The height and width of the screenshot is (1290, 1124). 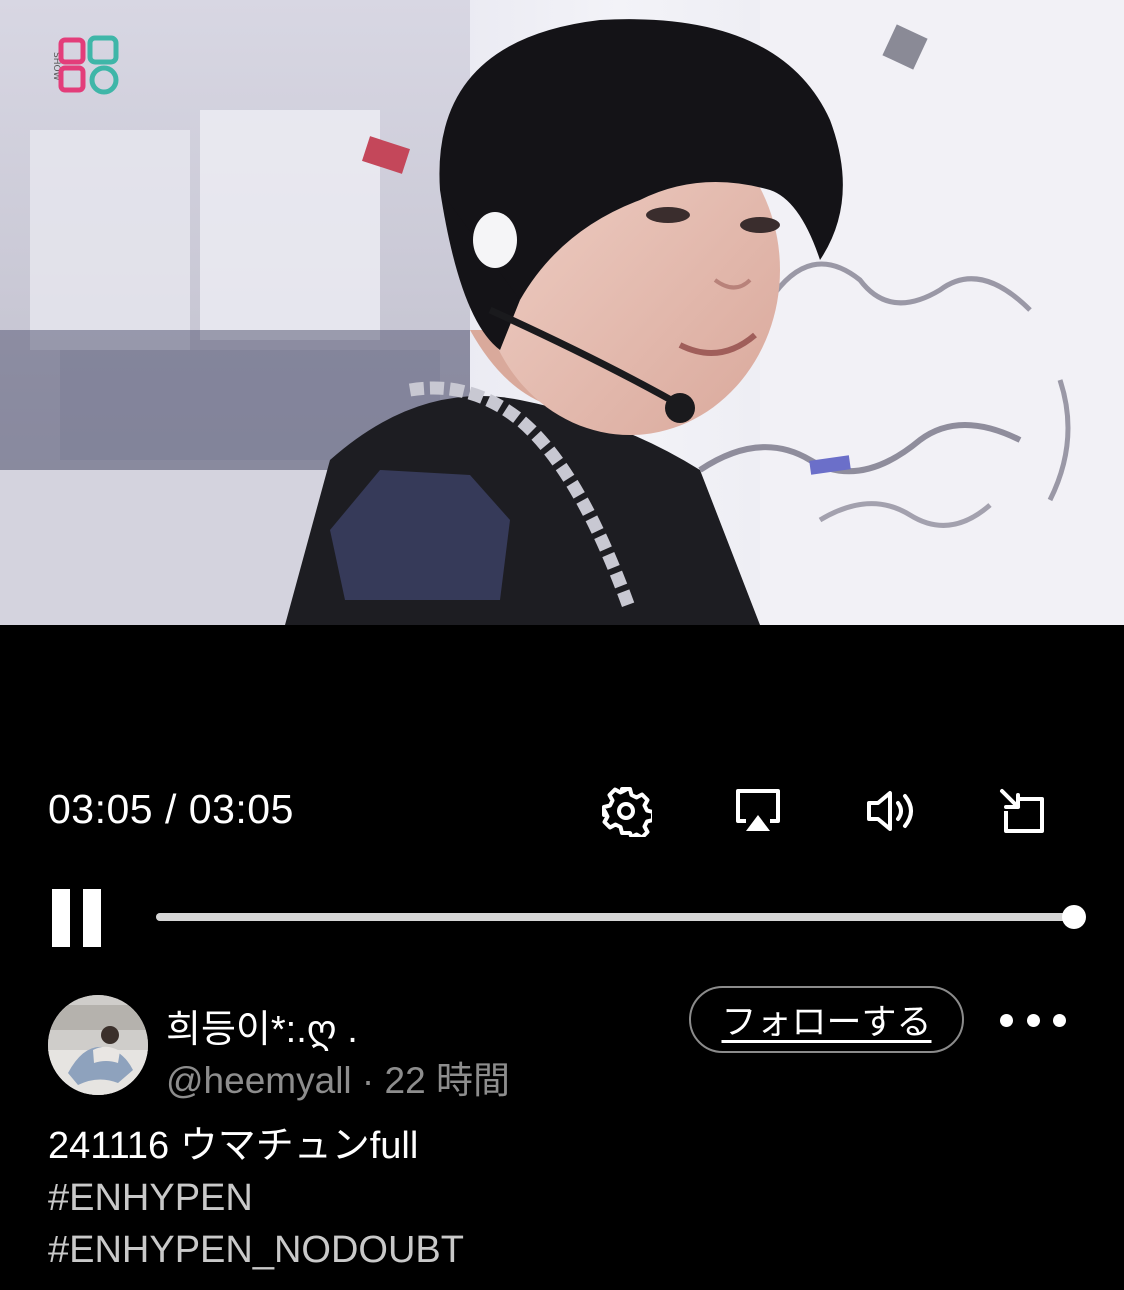 I want to click on gear-icon, so click(x=627, y=812).